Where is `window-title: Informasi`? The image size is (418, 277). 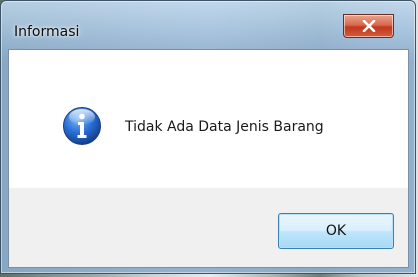
window-title: Informasi is located at coordinates (47, 32).